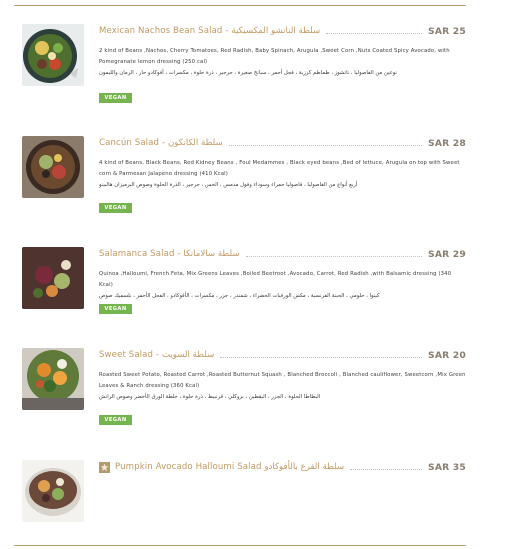  Describe the element at coordinates (169, 254) in the screenshot. I see `item-title: Salamanca Salad - سلطة سالامانكا` at that location.